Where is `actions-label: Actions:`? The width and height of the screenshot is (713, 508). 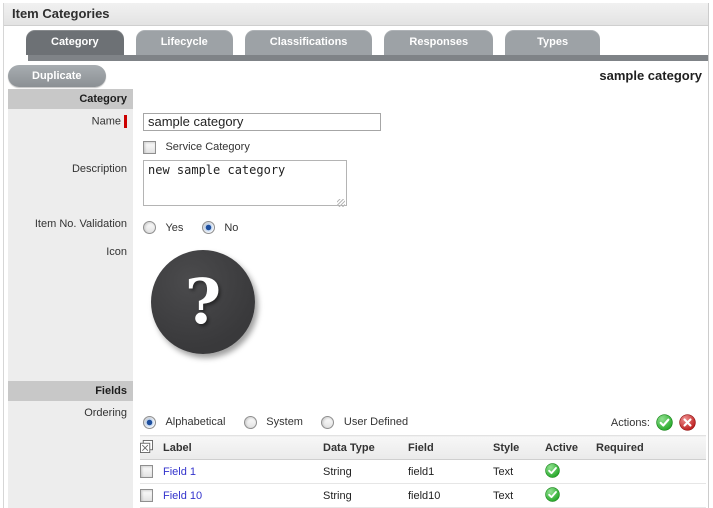 actions-label: Actions: is located at coordinates (630, 422).